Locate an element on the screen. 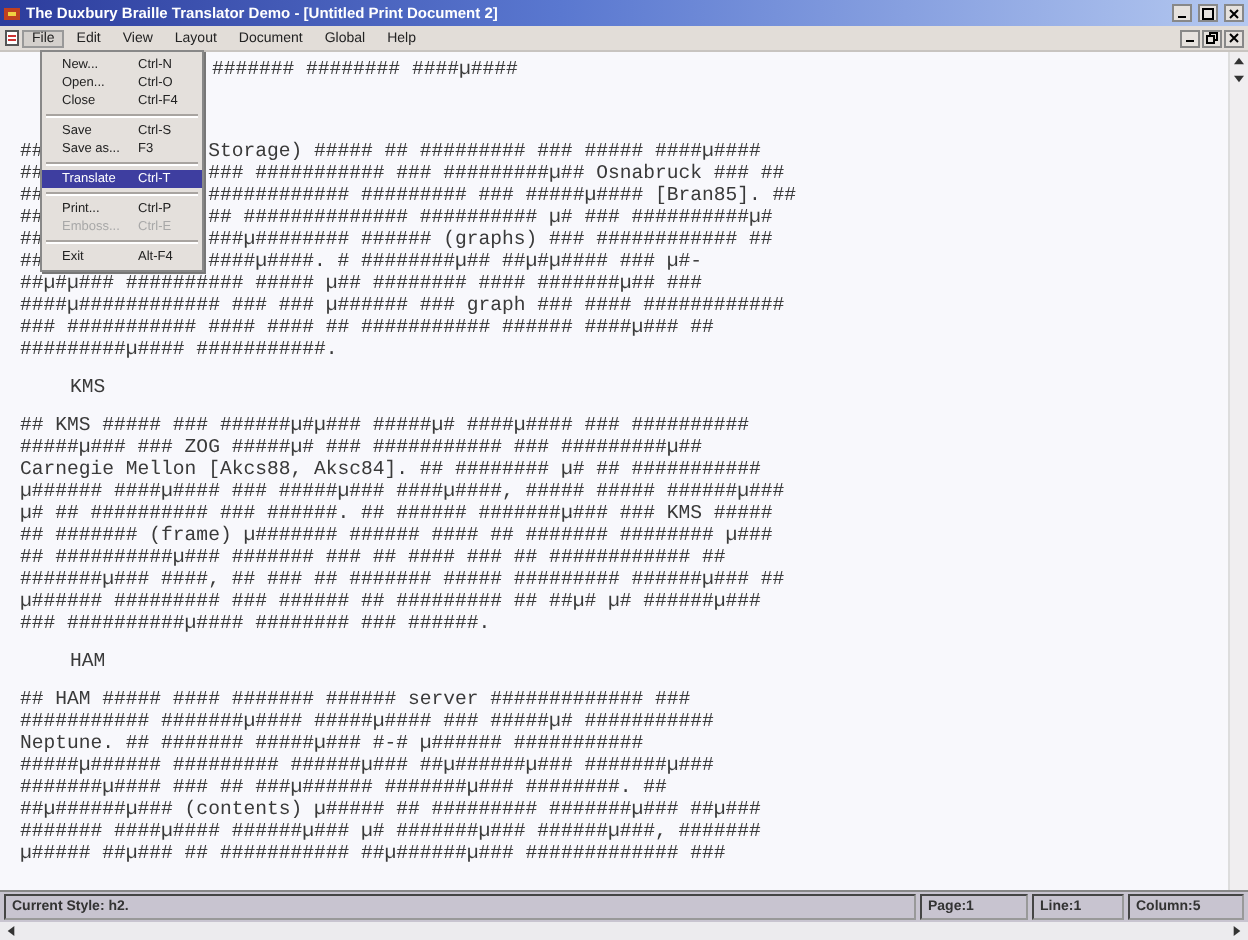  text-line: ####### ####µ#### ######µ### µ# #######µ### ######µ###, ####### is located at coordinates (390, 831).